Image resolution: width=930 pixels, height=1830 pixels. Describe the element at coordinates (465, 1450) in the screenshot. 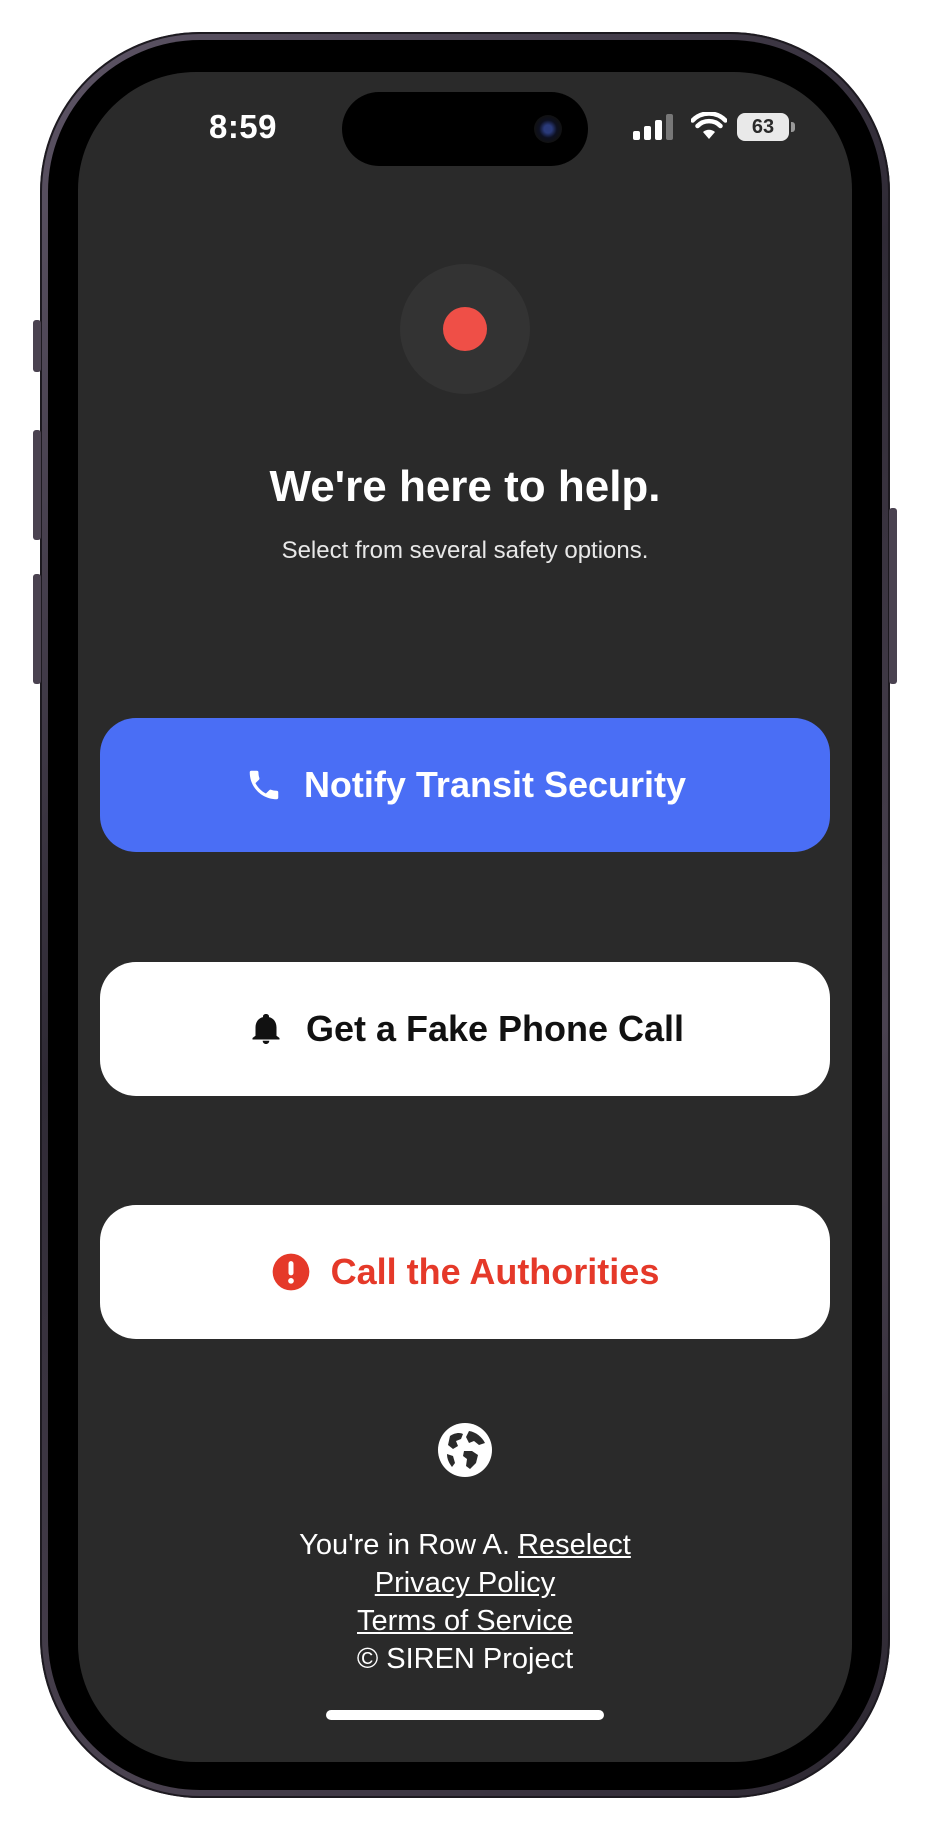

I see `globe-icon` at that location.